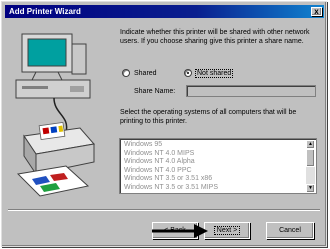 The height and width of the screenshot is (249, 330). What do you see at coordinates (126, 73) in the screenshot?
I see `shared-radio-button` at bounding box center [126, 73].